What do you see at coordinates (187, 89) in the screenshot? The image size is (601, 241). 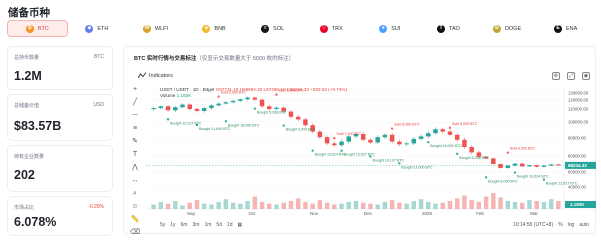 I see `legend-symbol: USDT / USDT · 1D · Bitget` at bounding box center [187, 89].